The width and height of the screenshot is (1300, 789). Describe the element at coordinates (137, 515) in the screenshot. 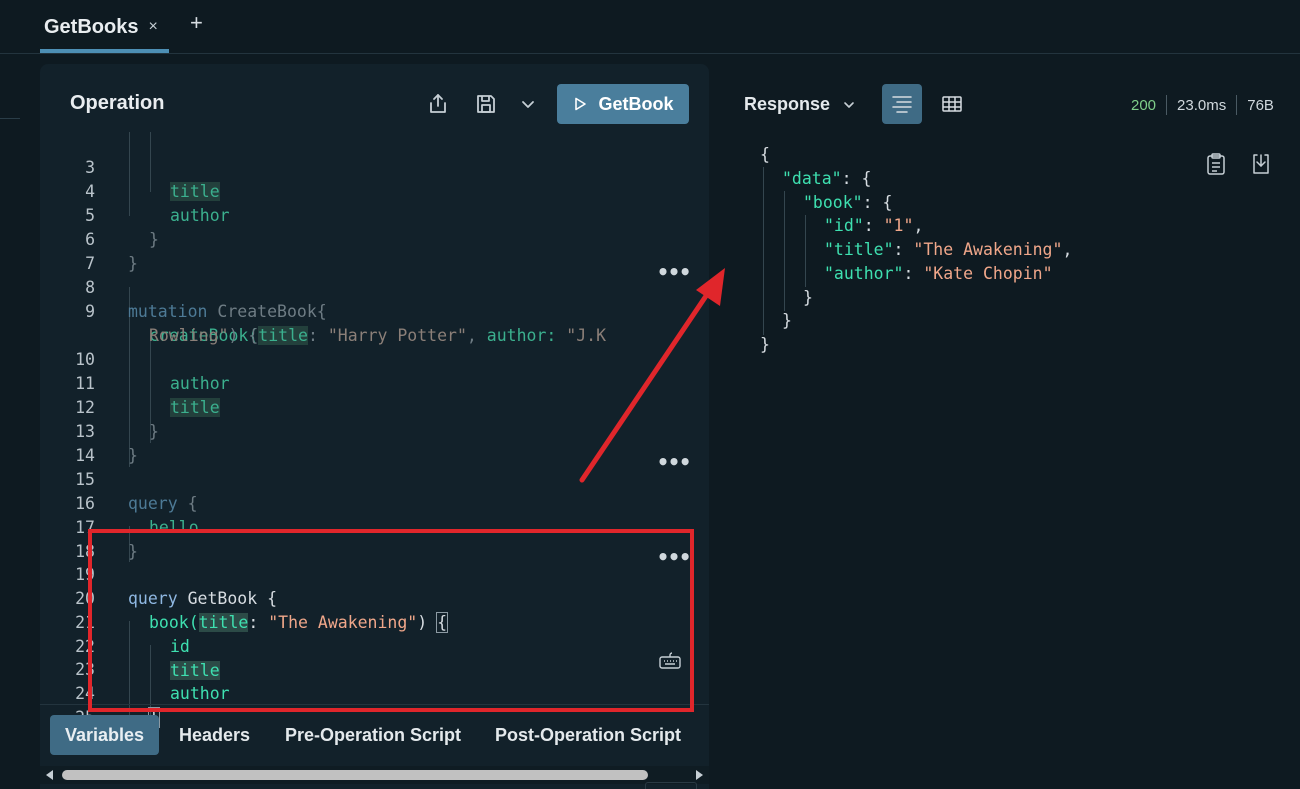

I see `code-line: 16 hello` at that location.